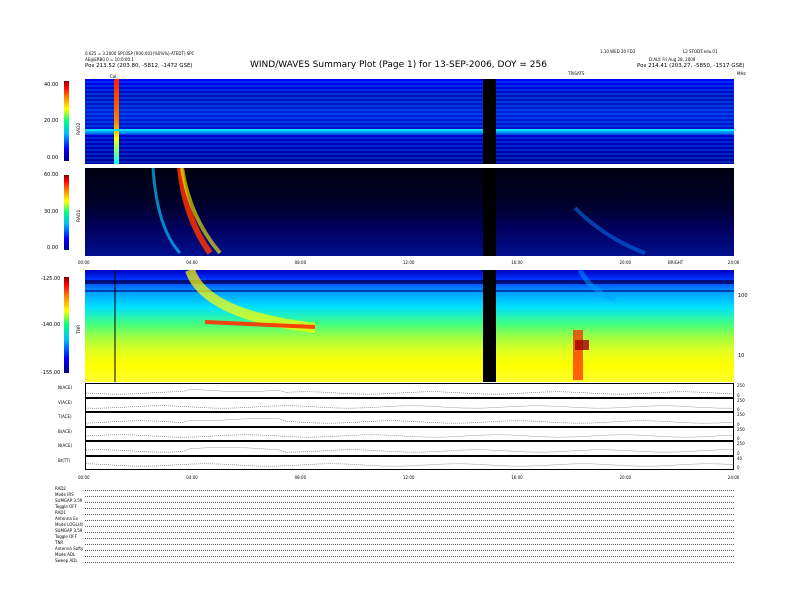 The image size is (792, 612). What do you see at coordinates (700, 51) in the screenshot?
I see `header-info-right-1b: L2 STODT:edu.01` at bounding box center [700, 51].